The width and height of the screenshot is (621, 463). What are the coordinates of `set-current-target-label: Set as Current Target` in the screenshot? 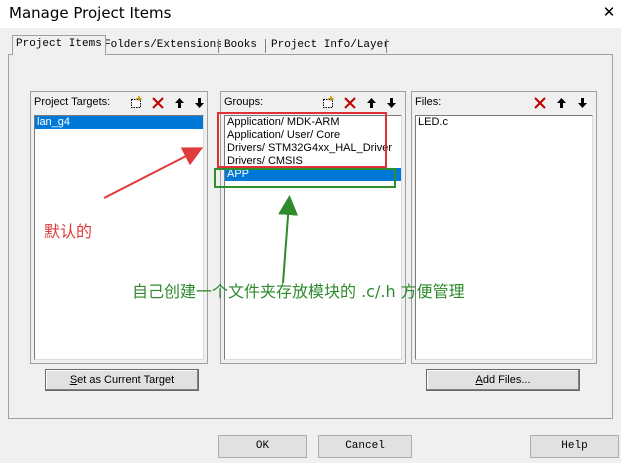 It's located at (122, 380).